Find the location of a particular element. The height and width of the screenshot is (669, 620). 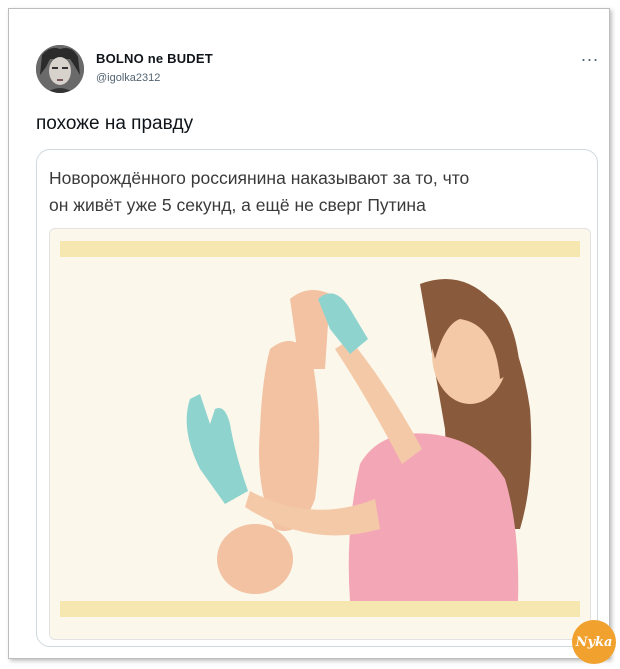

watermark-logo: Nyka is located at coordinates (594, 642).